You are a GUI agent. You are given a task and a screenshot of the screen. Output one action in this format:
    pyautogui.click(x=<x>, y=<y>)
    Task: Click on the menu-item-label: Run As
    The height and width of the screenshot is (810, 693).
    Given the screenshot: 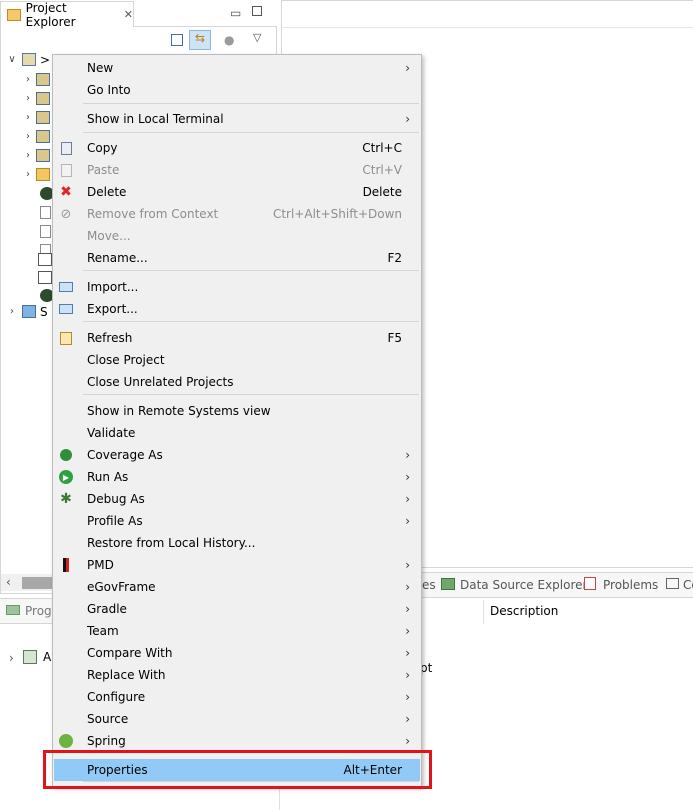 What is the action you would take?
    pyautogui.click(x=108, y=477)
    